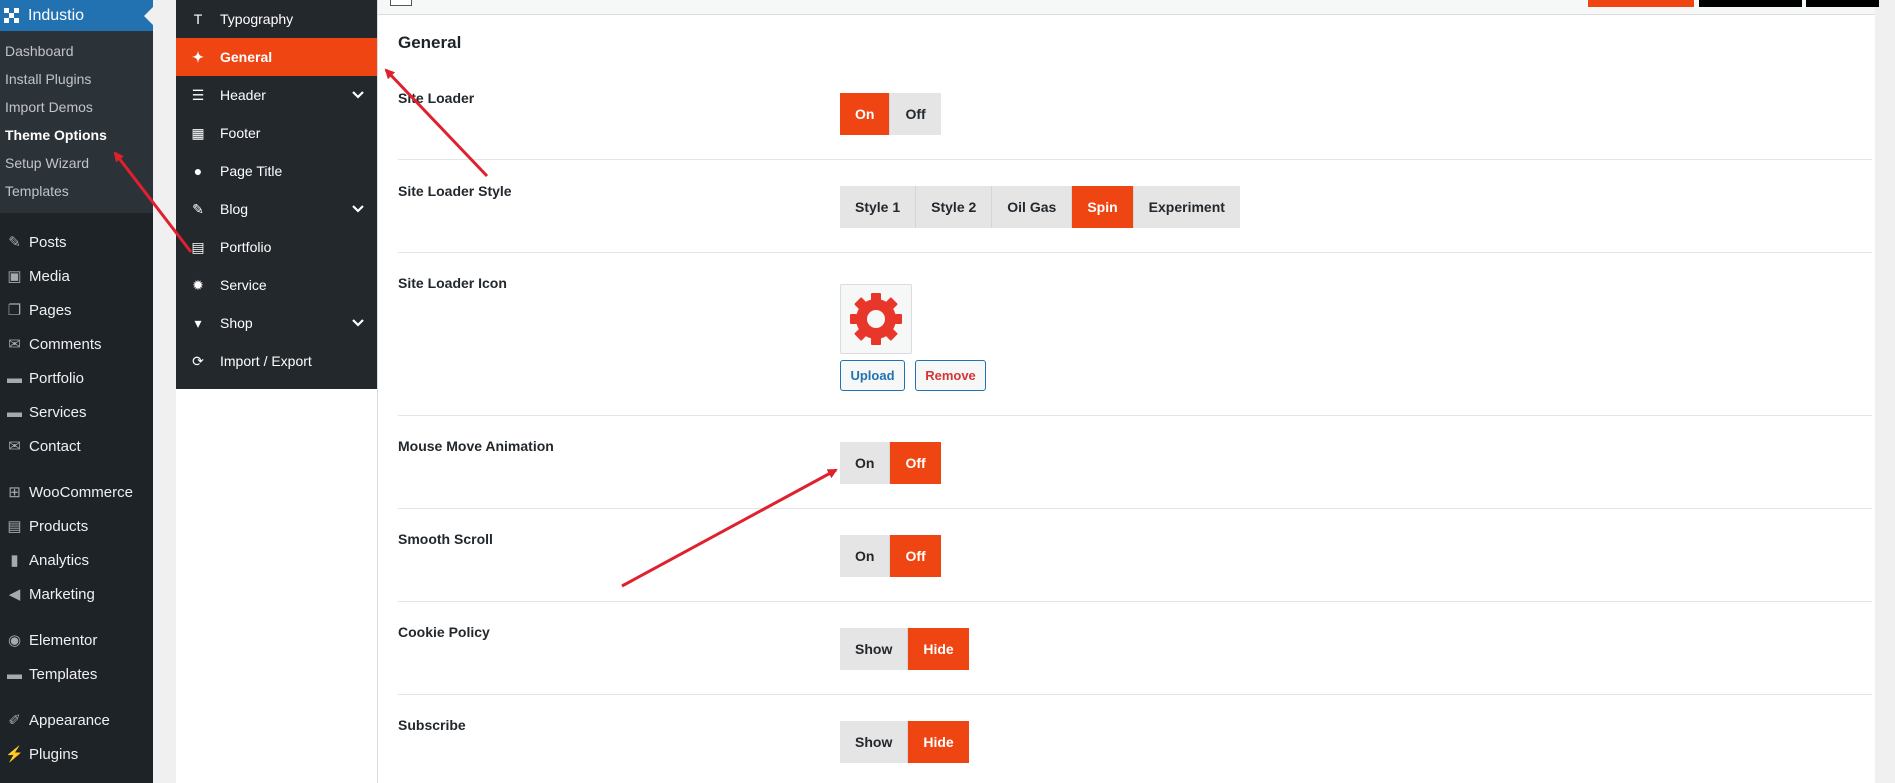 This screenshot has width=1895, height=783. What do you see at coordinates (76, 720) in the screenshot?
I see `sidebar-item-appearance: ✐ Appearance` at bounding box center [76, 720].